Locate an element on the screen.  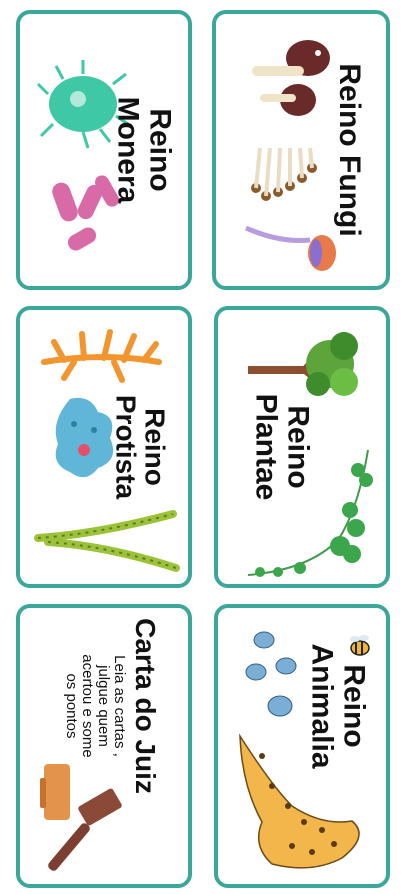
card-title: Reino Protista is located at coordinates (140, 447).